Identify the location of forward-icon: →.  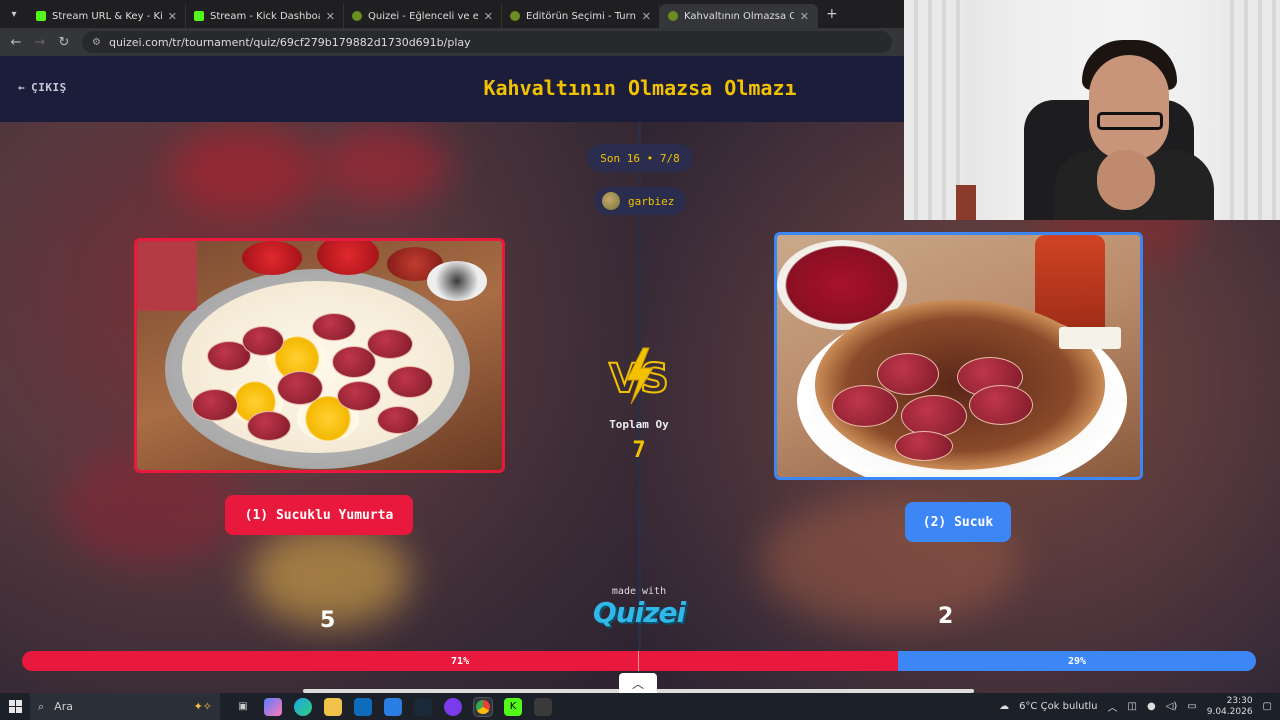
(40, 42).